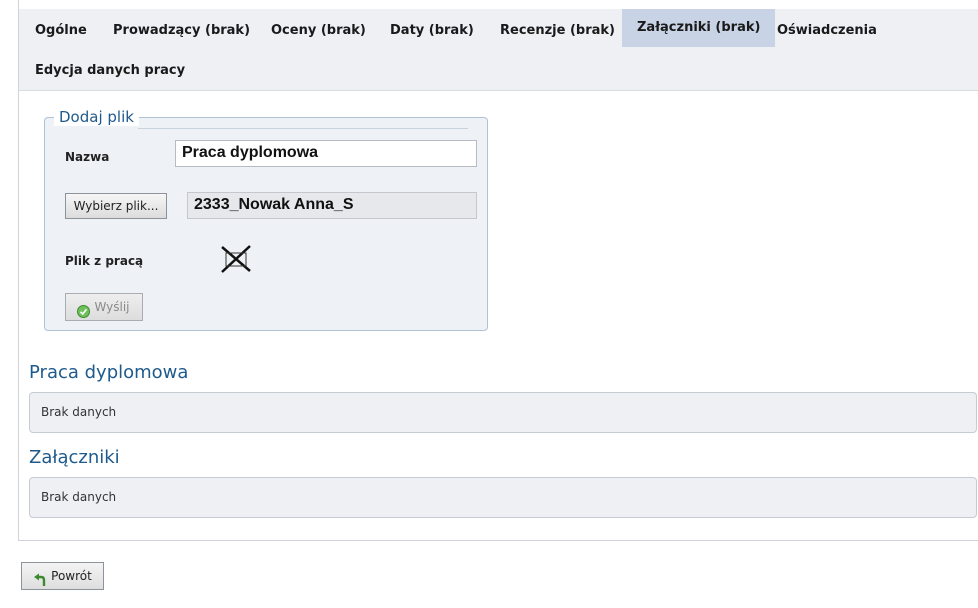 This screenshot has height=608, width=978. I want to click on tab-general: Ogólne, so click(61, 31).